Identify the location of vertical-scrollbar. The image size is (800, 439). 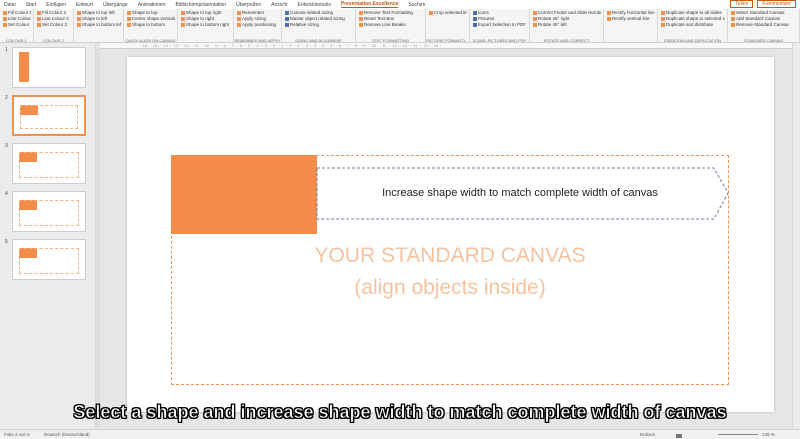
(796, 236).